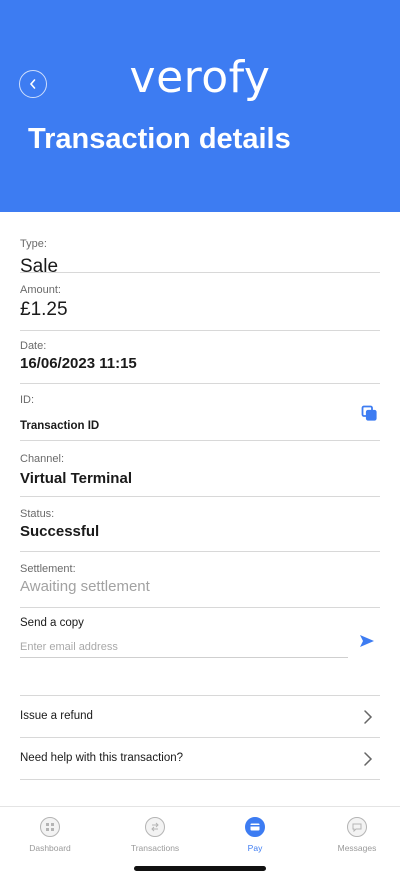 The height and width of the screenshot is (878, 400). I want to click on id-field: ID: Transaction ID, so click(200, 412).